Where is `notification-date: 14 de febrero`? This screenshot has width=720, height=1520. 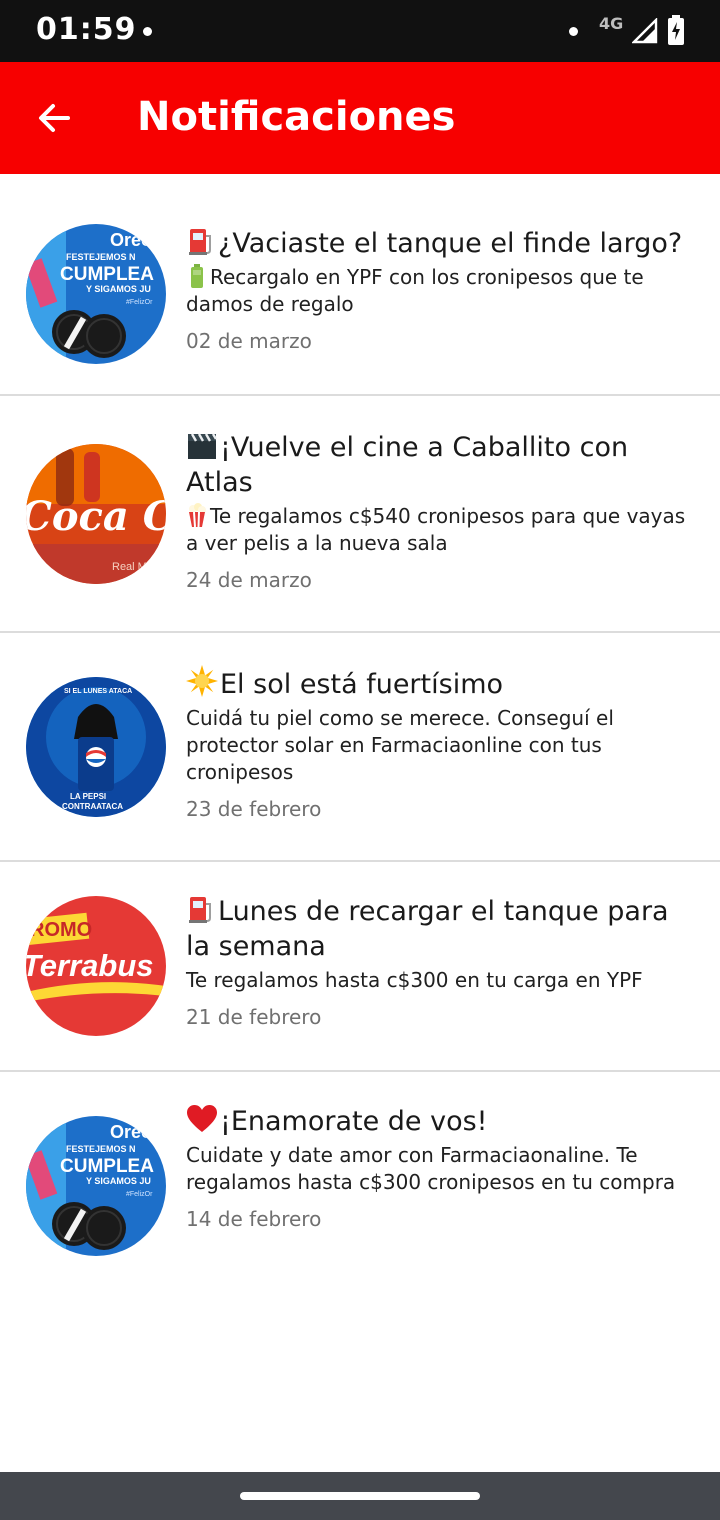
notification-date: 14 de febrero is located at coordinates (254, 1219).